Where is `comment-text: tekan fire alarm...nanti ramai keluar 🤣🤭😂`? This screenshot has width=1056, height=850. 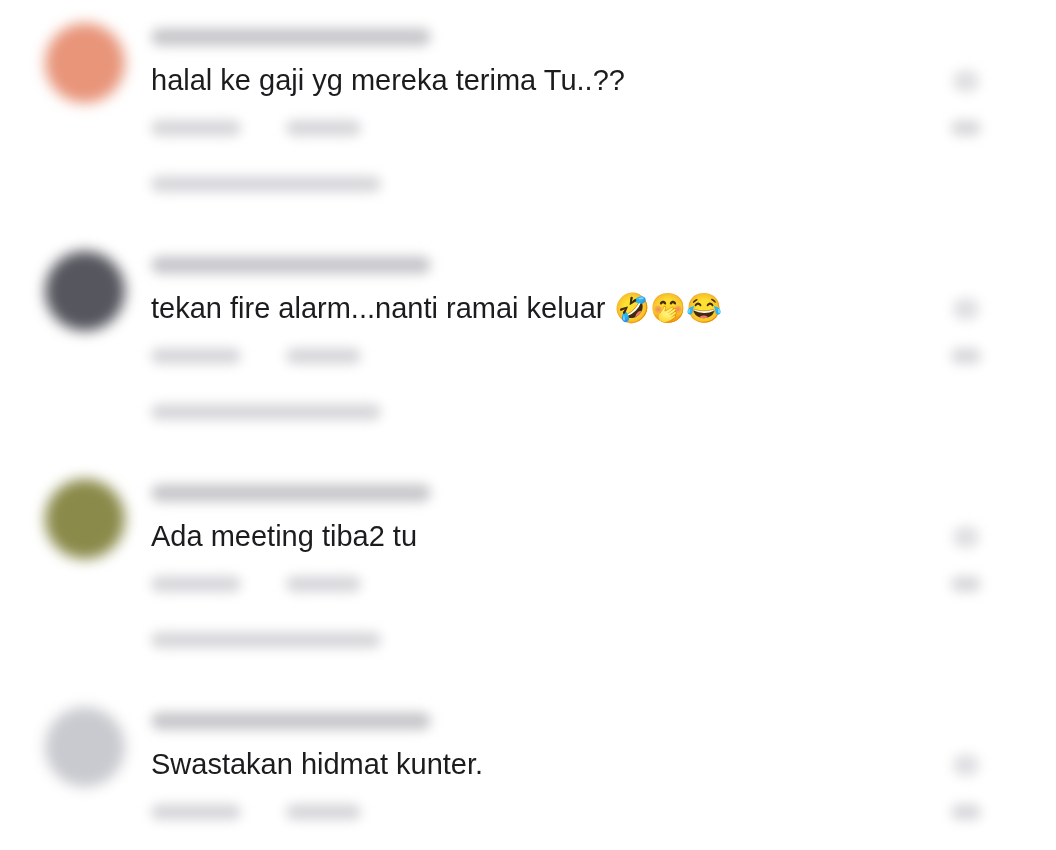
comment-text: tekan fire alarm...nanti ramai keluar 🤣🤭😂 is located at coordinates (437, 308).